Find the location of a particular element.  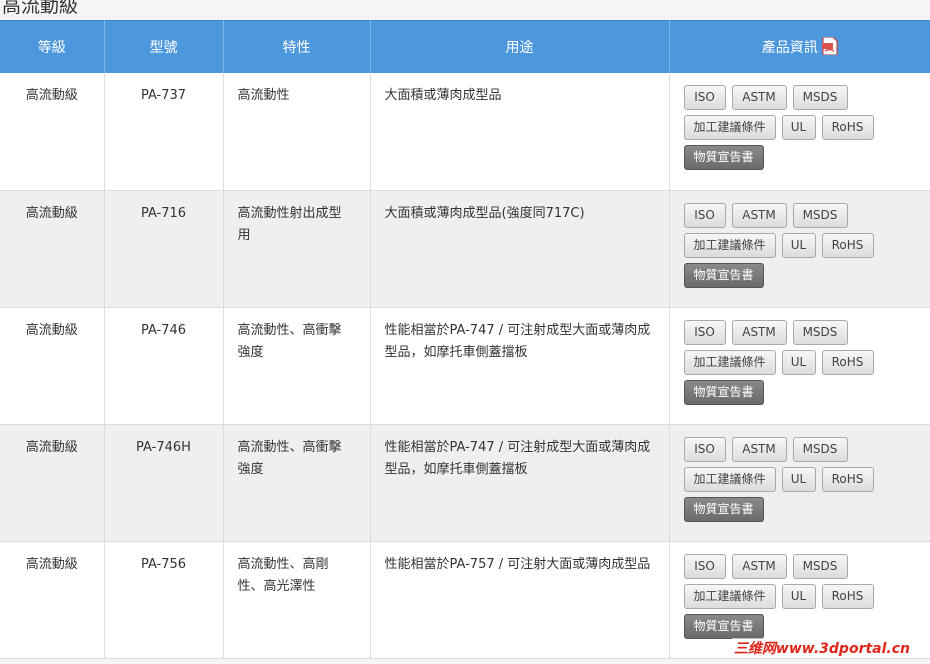

use-line-1: 大面積或薄肉成型品 is located at coordinates (443, 95).